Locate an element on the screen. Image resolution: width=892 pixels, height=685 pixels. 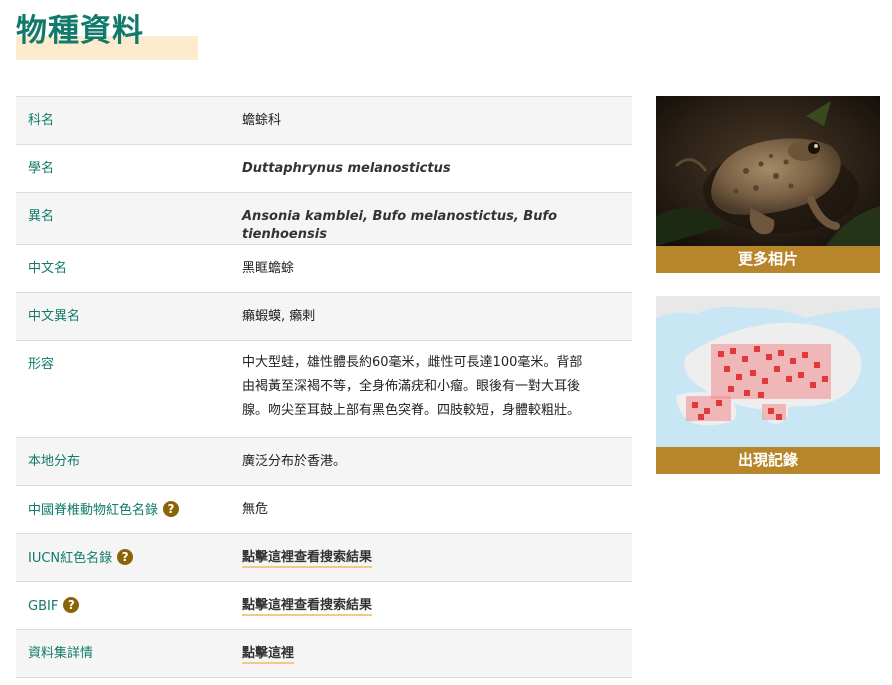
row-label-chinese-synonyms: 中文異名 is located at coordinates (54, 316).